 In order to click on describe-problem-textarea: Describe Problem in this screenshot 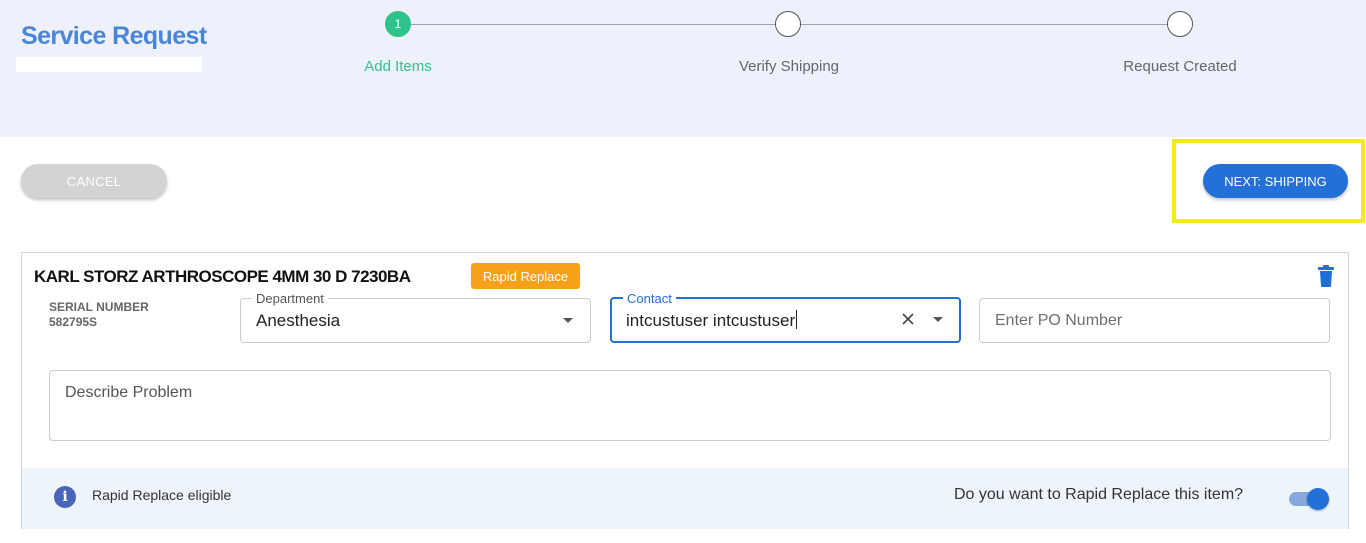, I will do `click(690, 405)`.